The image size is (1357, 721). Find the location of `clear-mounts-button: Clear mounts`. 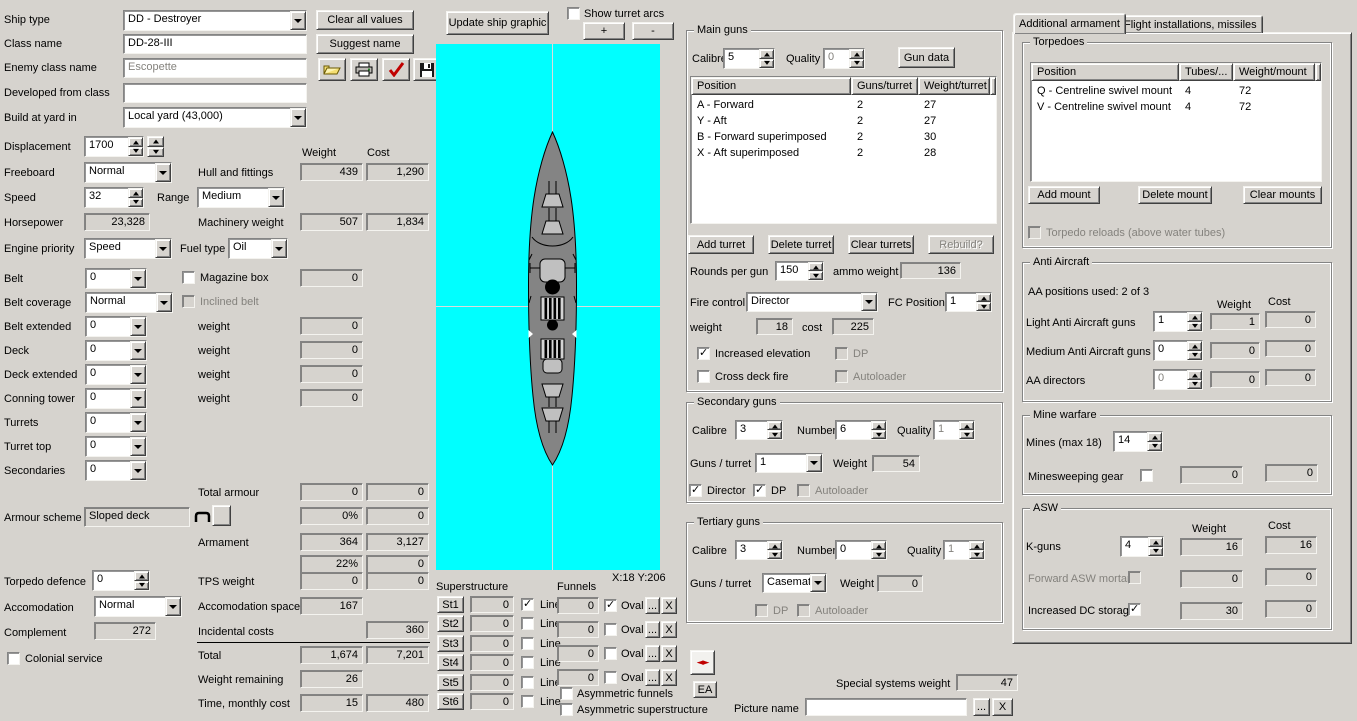

clear-mounts-button: Clear mounts is located at coordinates (1282, 195).